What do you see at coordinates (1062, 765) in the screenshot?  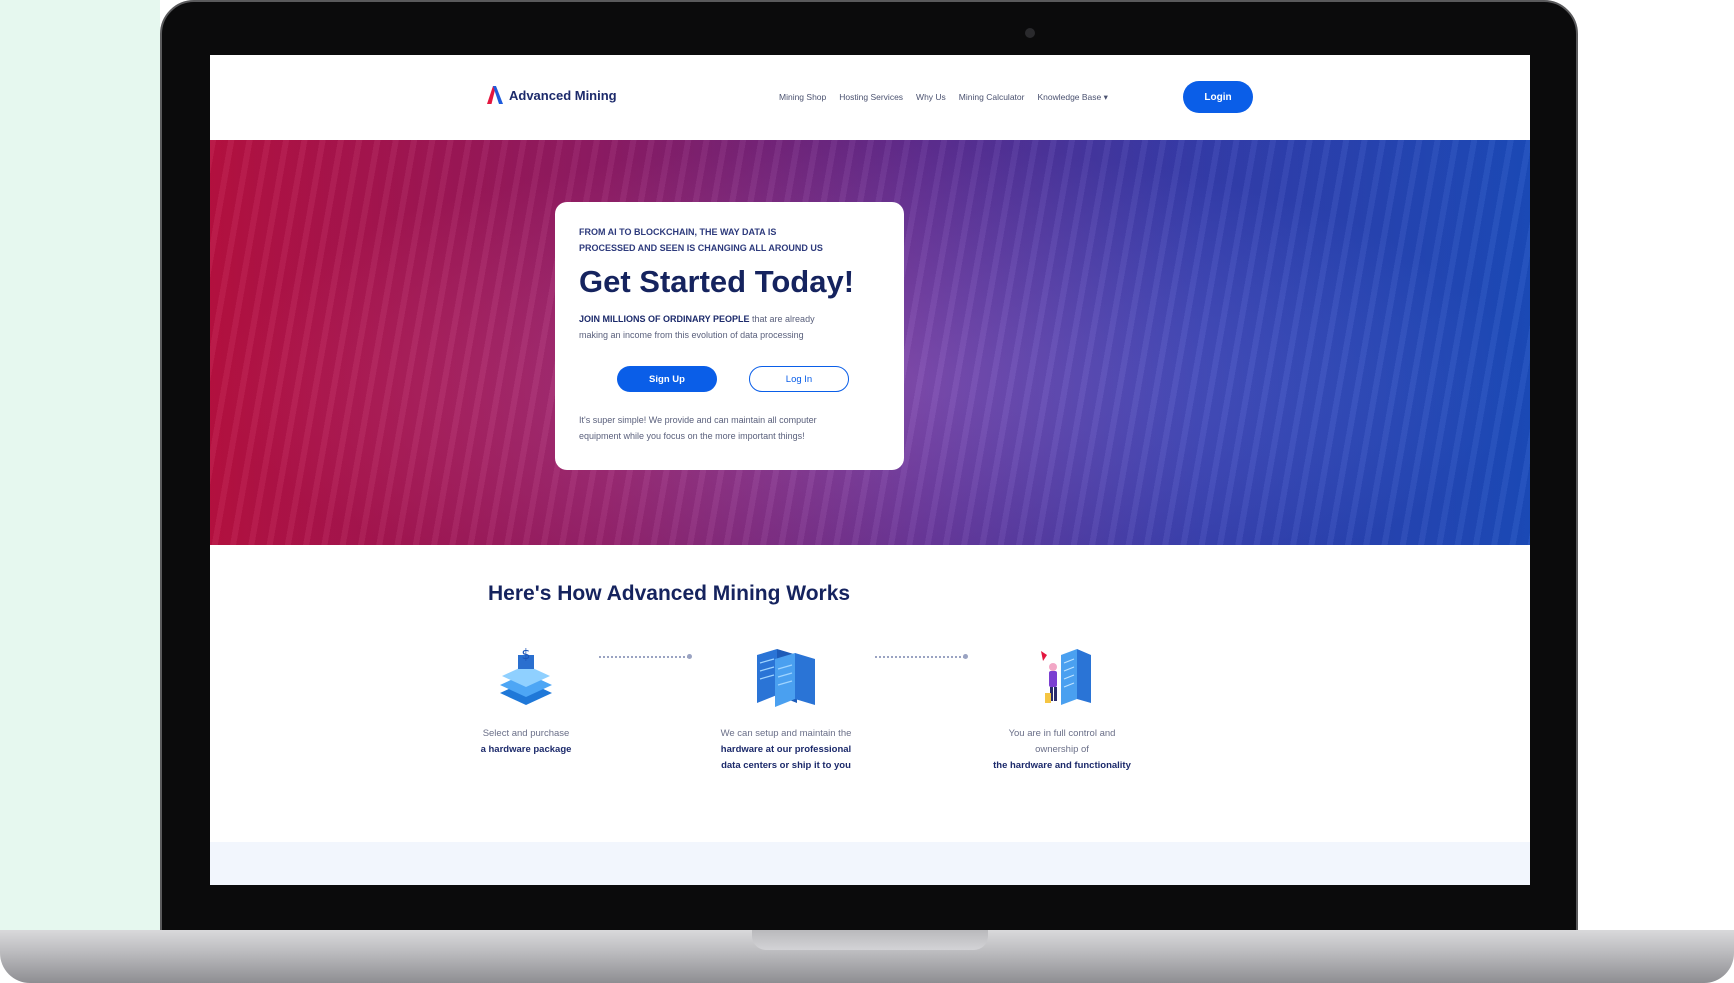 I see `step-3-bold: the hardware and functionality` at bounding box center [1062, 765].